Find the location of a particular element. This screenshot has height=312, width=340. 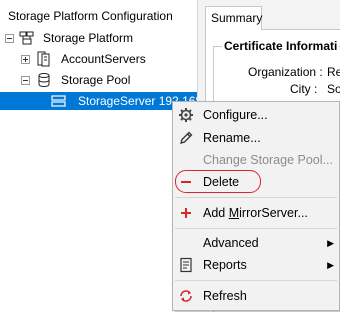

server-group-icon is located at coordinates (43, 59).